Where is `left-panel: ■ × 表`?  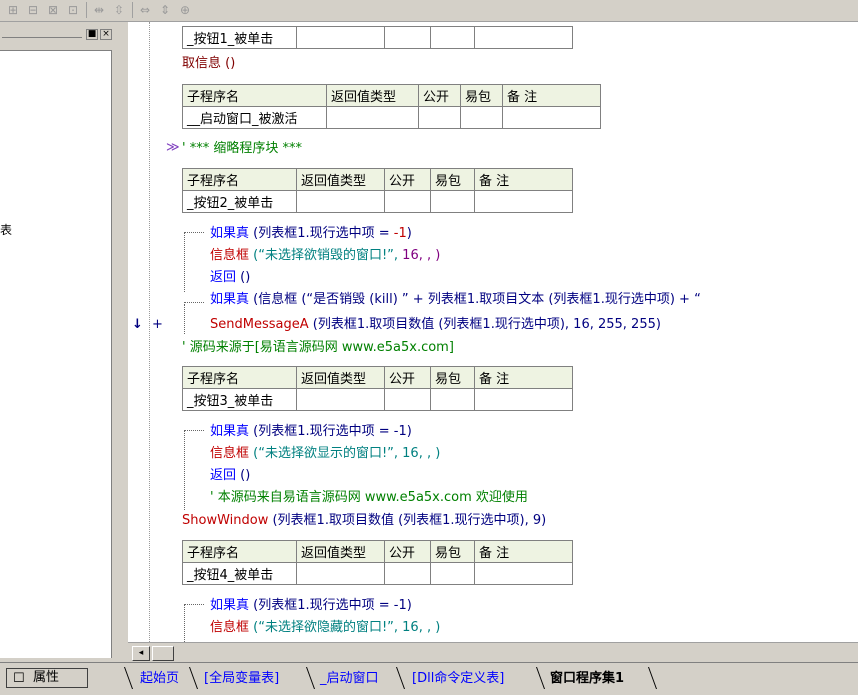
left-panel: ■ × 表 is located at coordinates (58, 342).